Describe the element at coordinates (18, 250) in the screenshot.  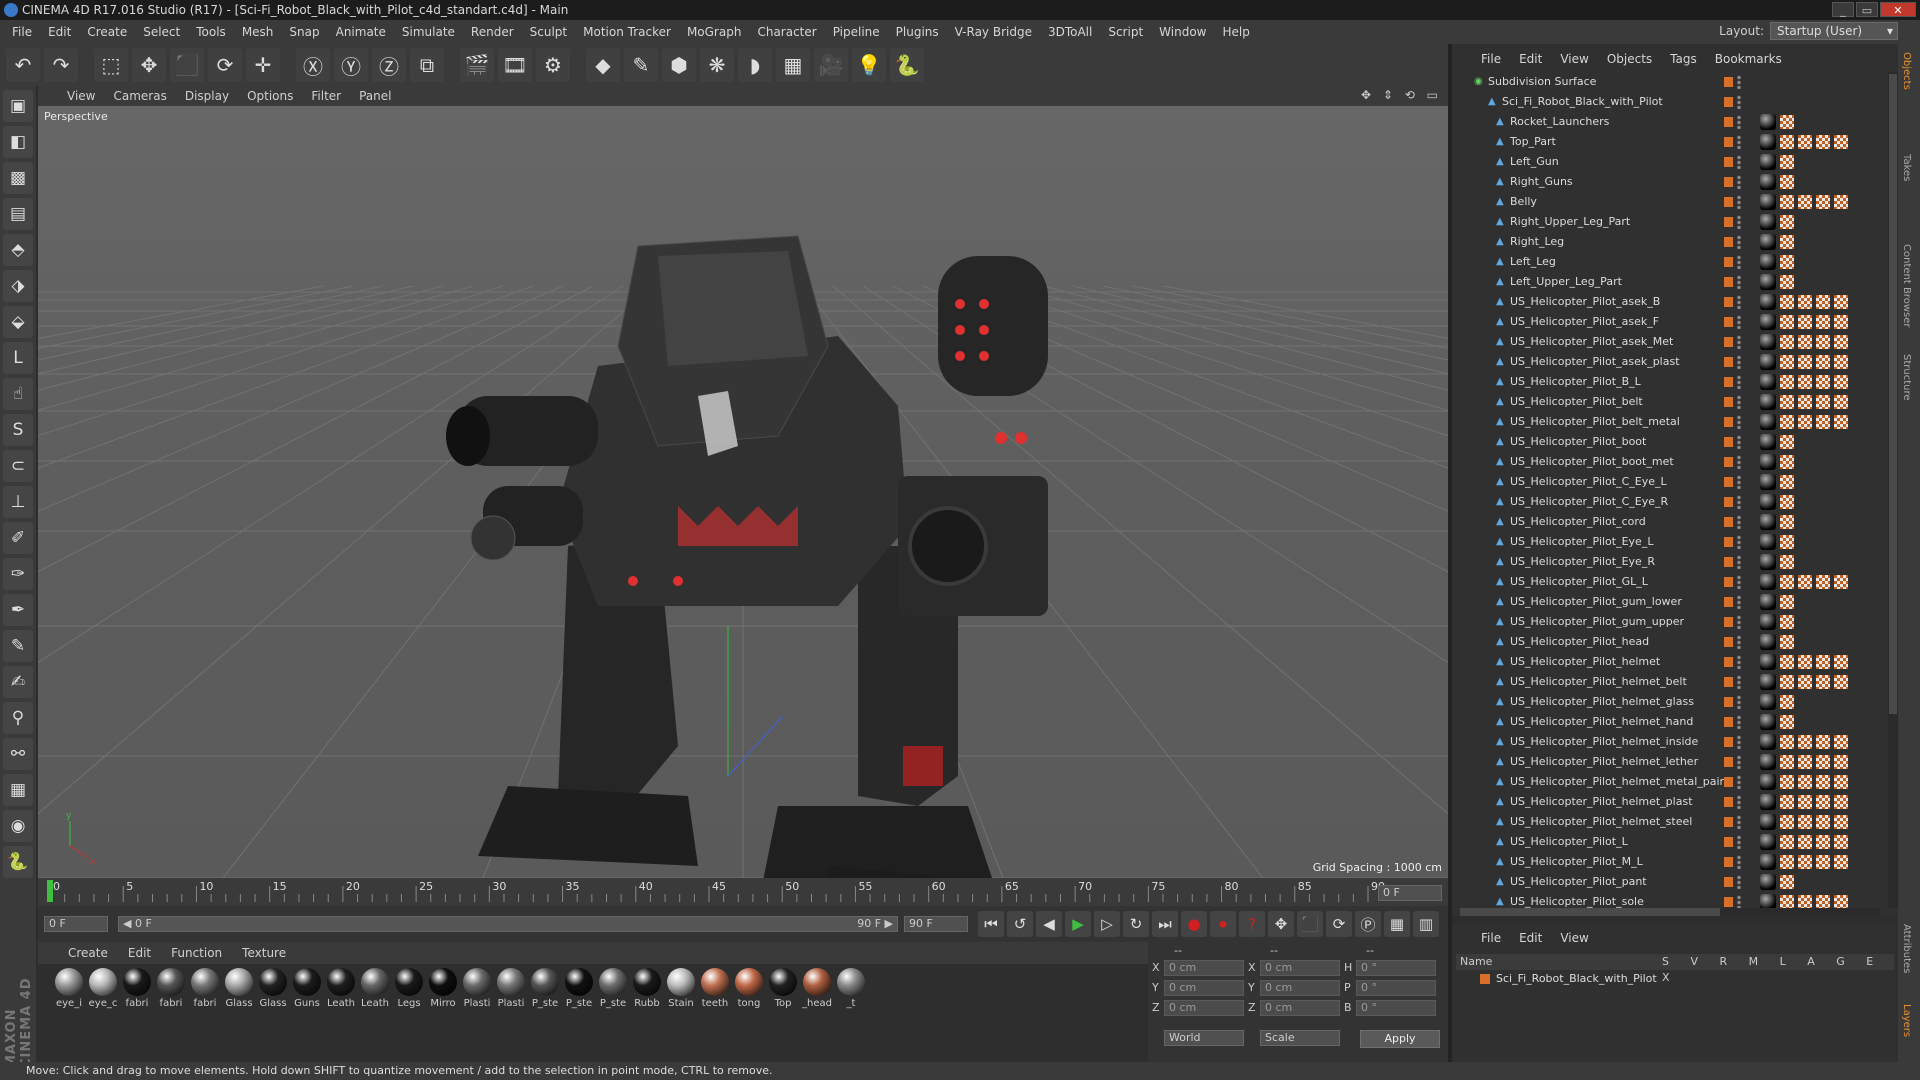
I see `points-mode-icon: ⬘` at that location.